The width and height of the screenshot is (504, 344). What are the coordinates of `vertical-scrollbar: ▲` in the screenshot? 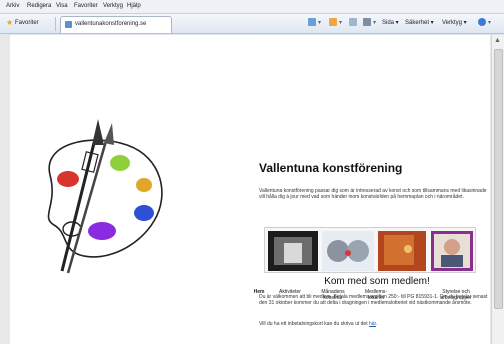 It's located at (497, 189).